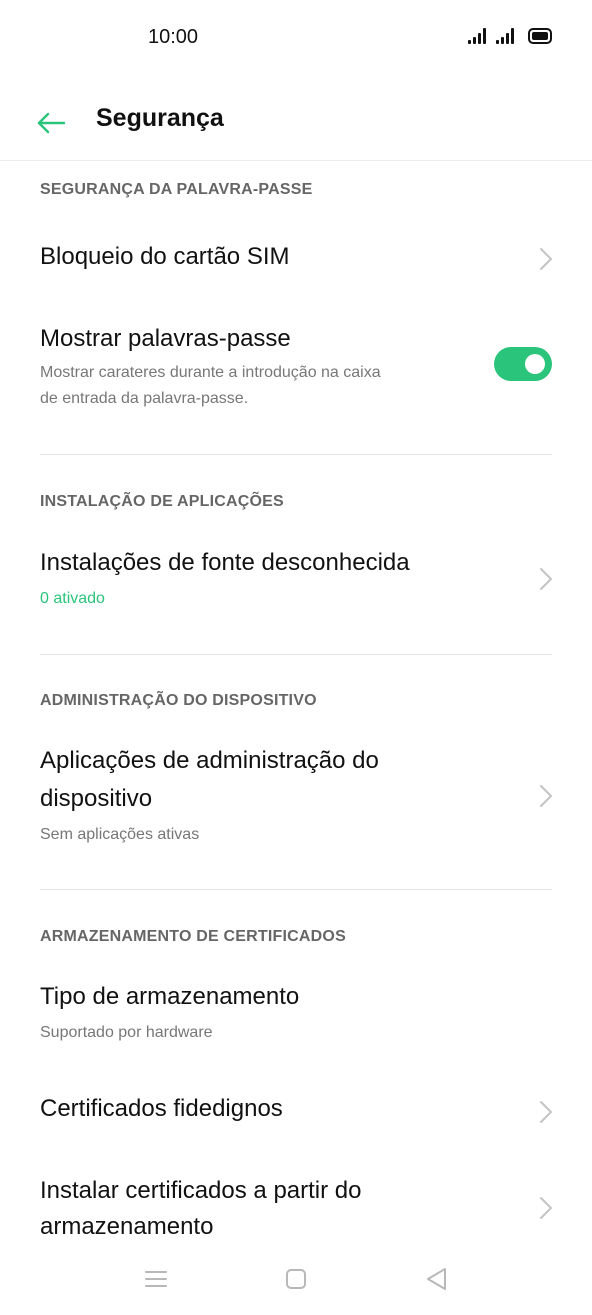  I want to click on install-certificates-title-line1: Instalar certificados a partir do, so click(201, 1190).